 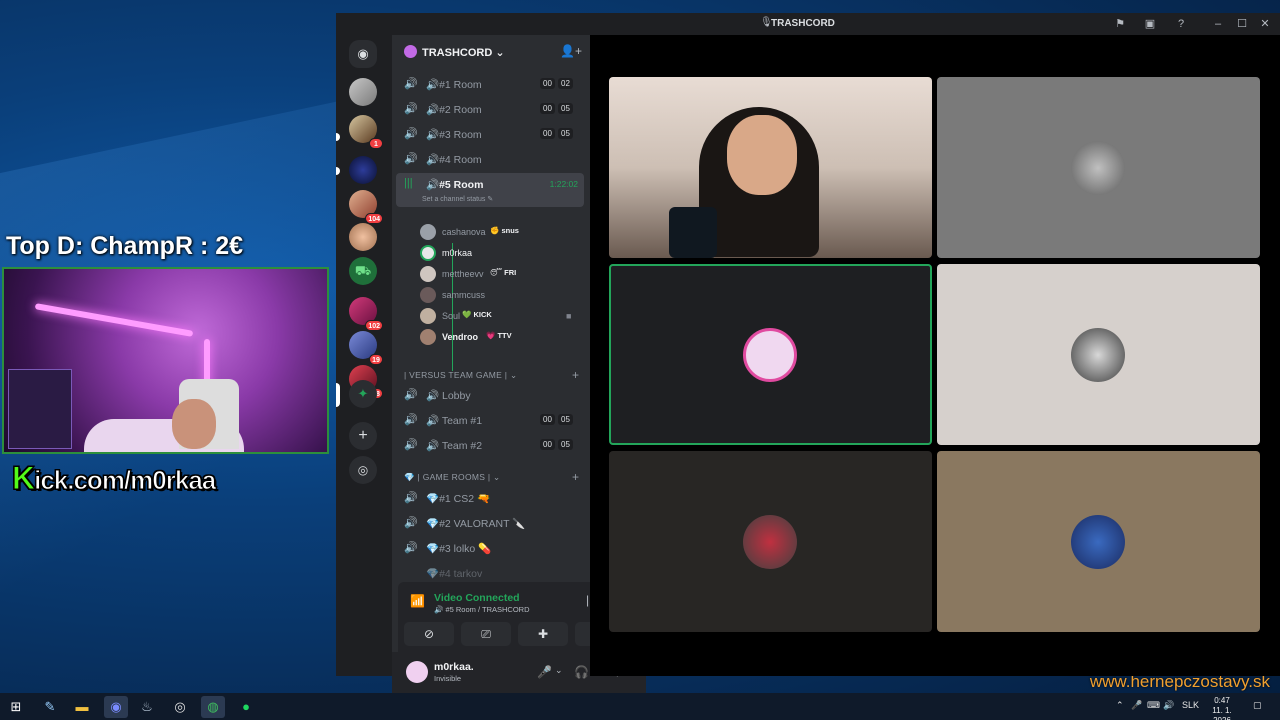 I want to click on screen-share-button: ⎚, so click(x=486, y=634).